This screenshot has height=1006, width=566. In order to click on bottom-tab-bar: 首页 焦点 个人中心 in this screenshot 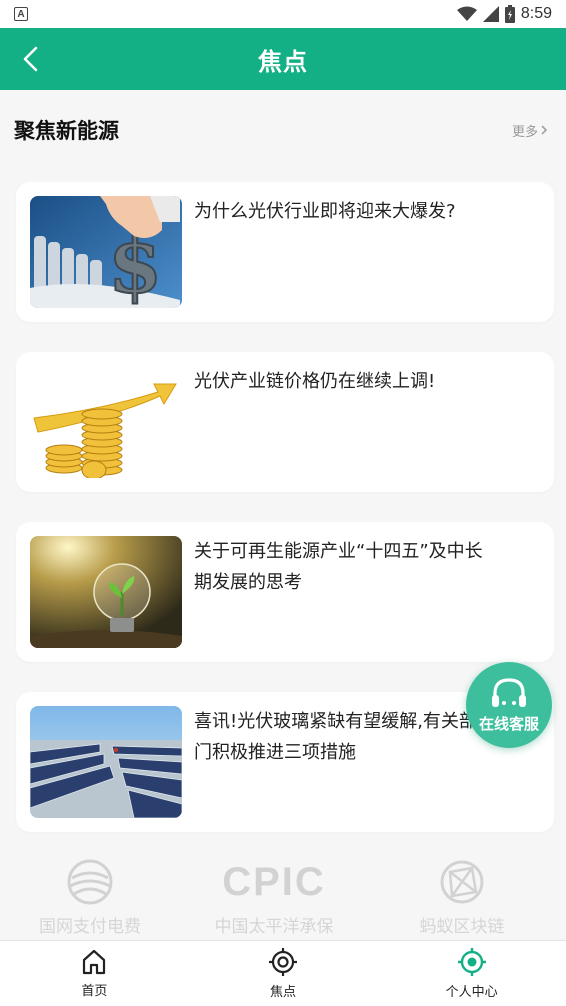, I will do `click(283, 973)`.